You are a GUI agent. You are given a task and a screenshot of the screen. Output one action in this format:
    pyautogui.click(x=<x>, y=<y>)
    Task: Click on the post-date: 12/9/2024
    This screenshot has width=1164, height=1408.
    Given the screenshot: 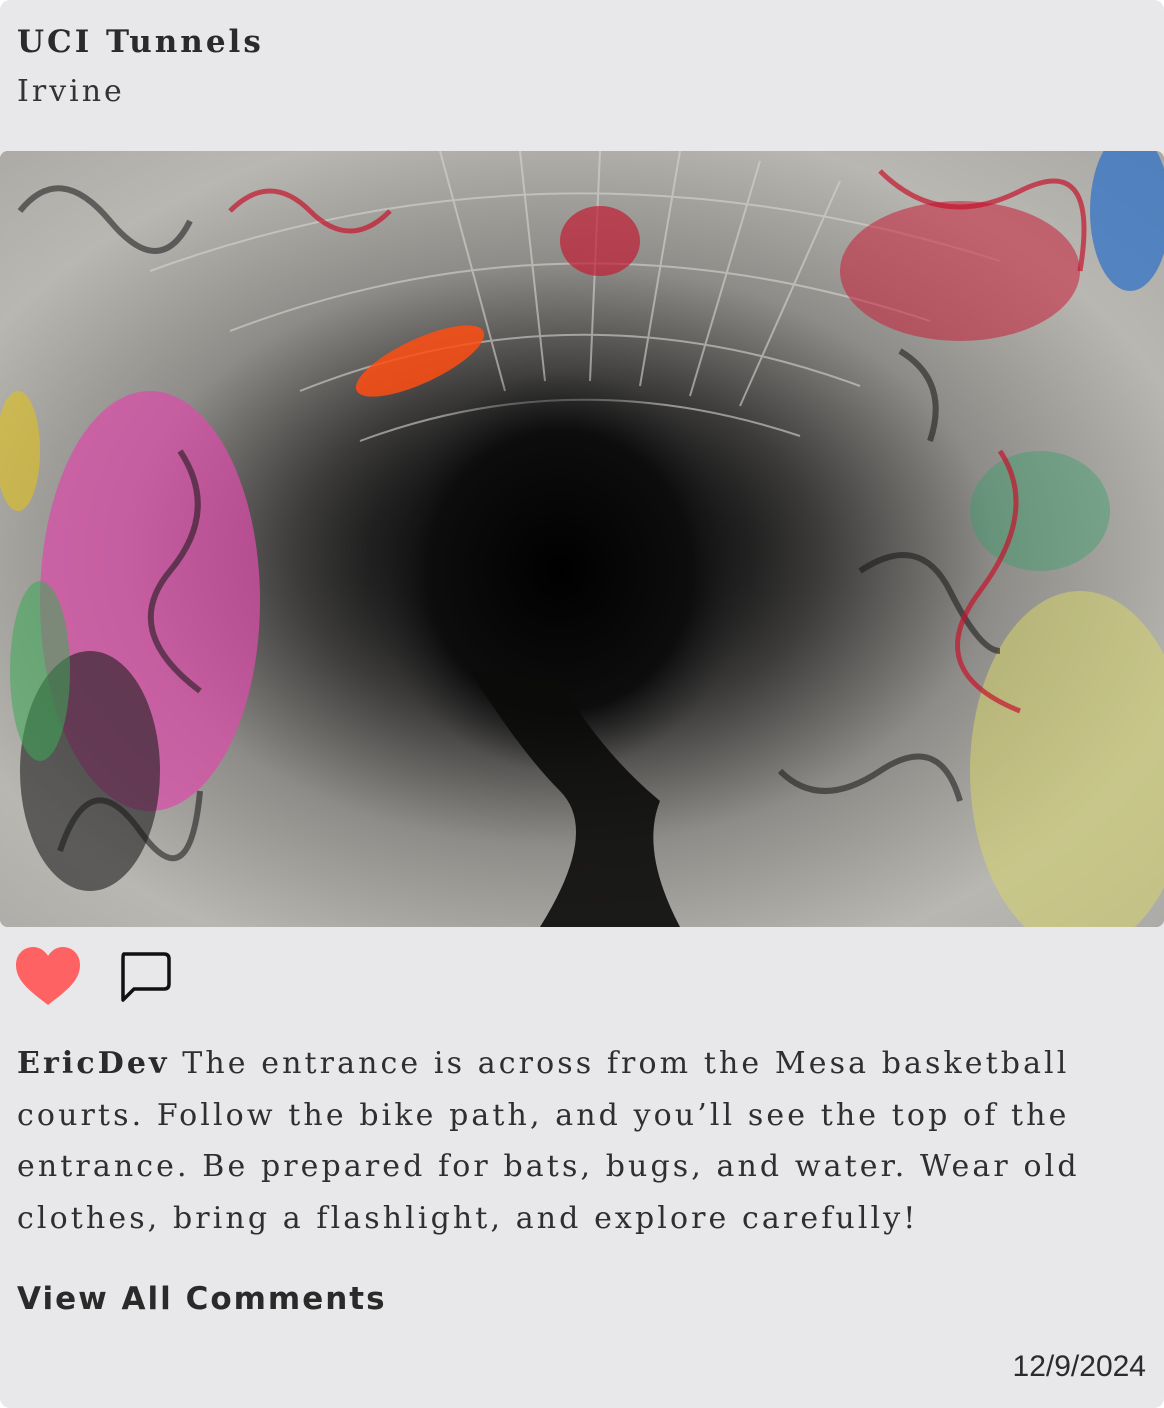 What is the action you would take?
    pyautogui.click(x=1079, y=1366)
    